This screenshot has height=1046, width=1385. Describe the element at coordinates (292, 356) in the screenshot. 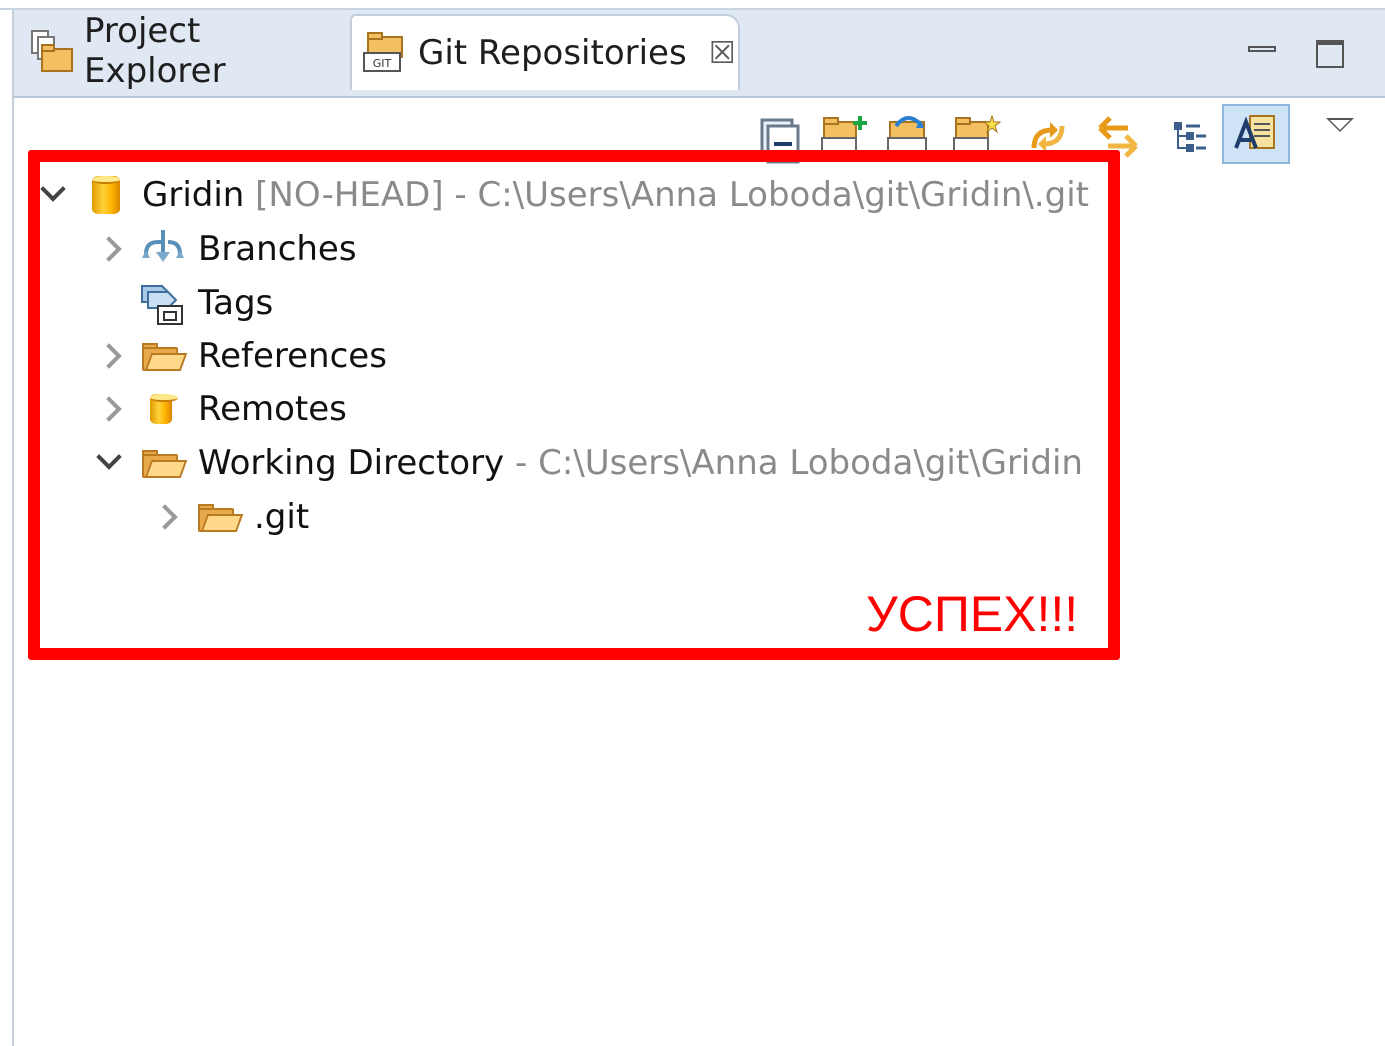

I see `references-label: References` at that location.